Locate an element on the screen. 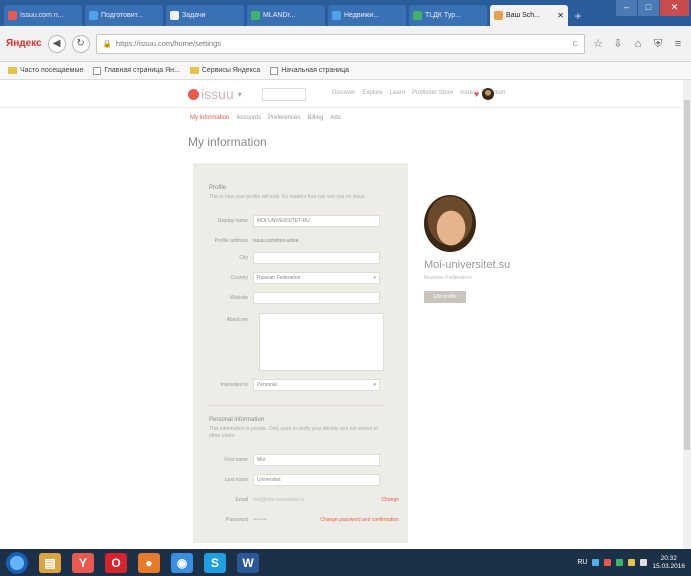  browser-tab: Задачи is located at coordinates (205, 15).